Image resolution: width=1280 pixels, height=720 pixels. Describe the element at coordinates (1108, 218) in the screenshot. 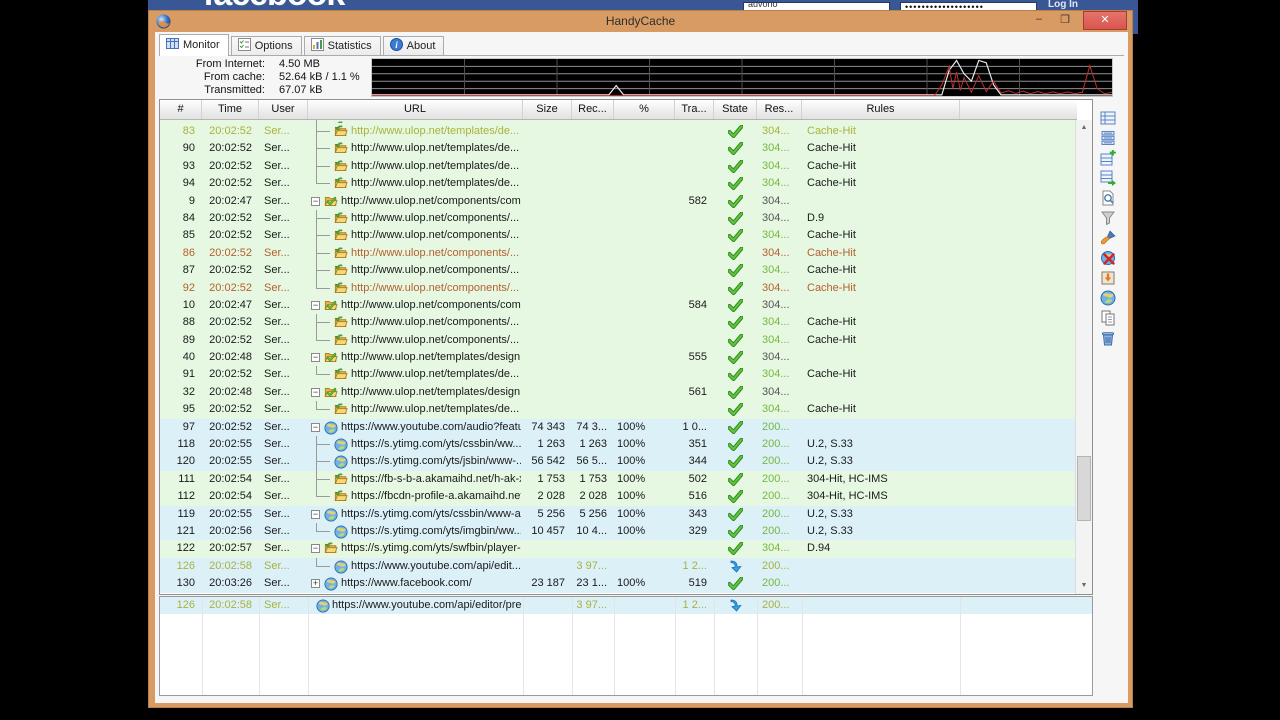

I see `filter-icon` at that location.